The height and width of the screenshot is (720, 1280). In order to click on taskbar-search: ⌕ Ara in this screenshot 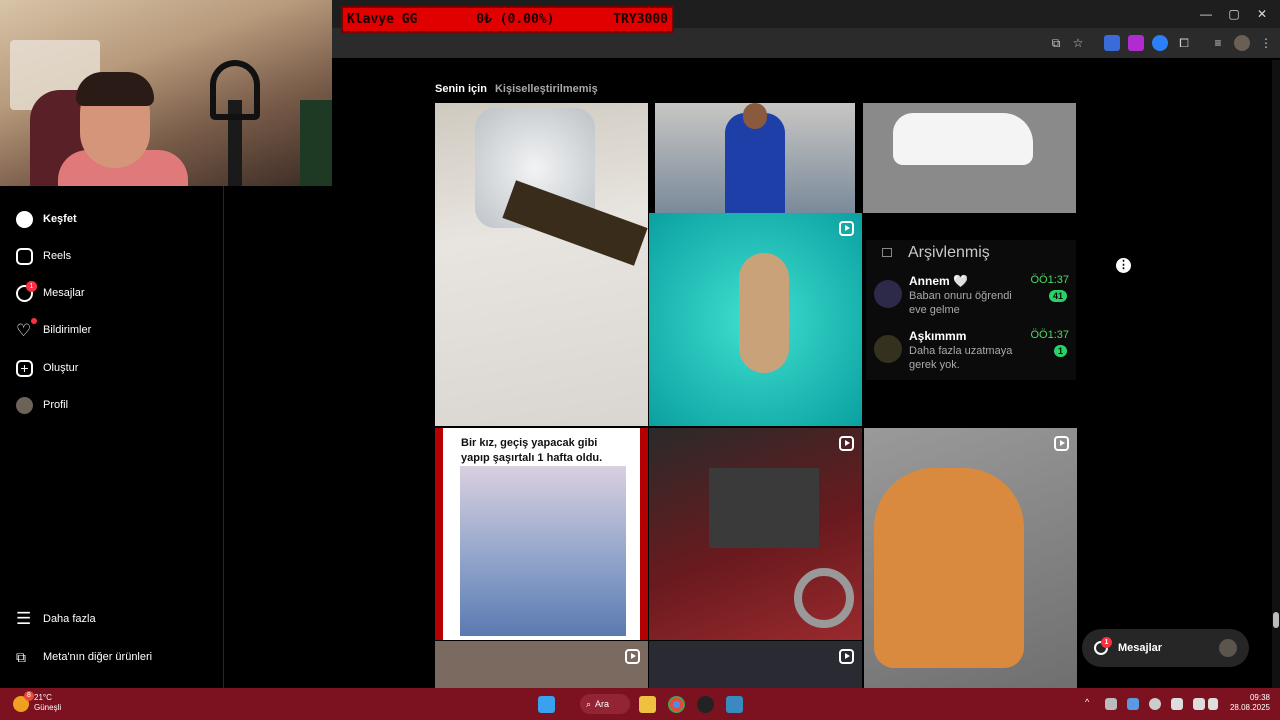, I will do `click(605, 704)`.